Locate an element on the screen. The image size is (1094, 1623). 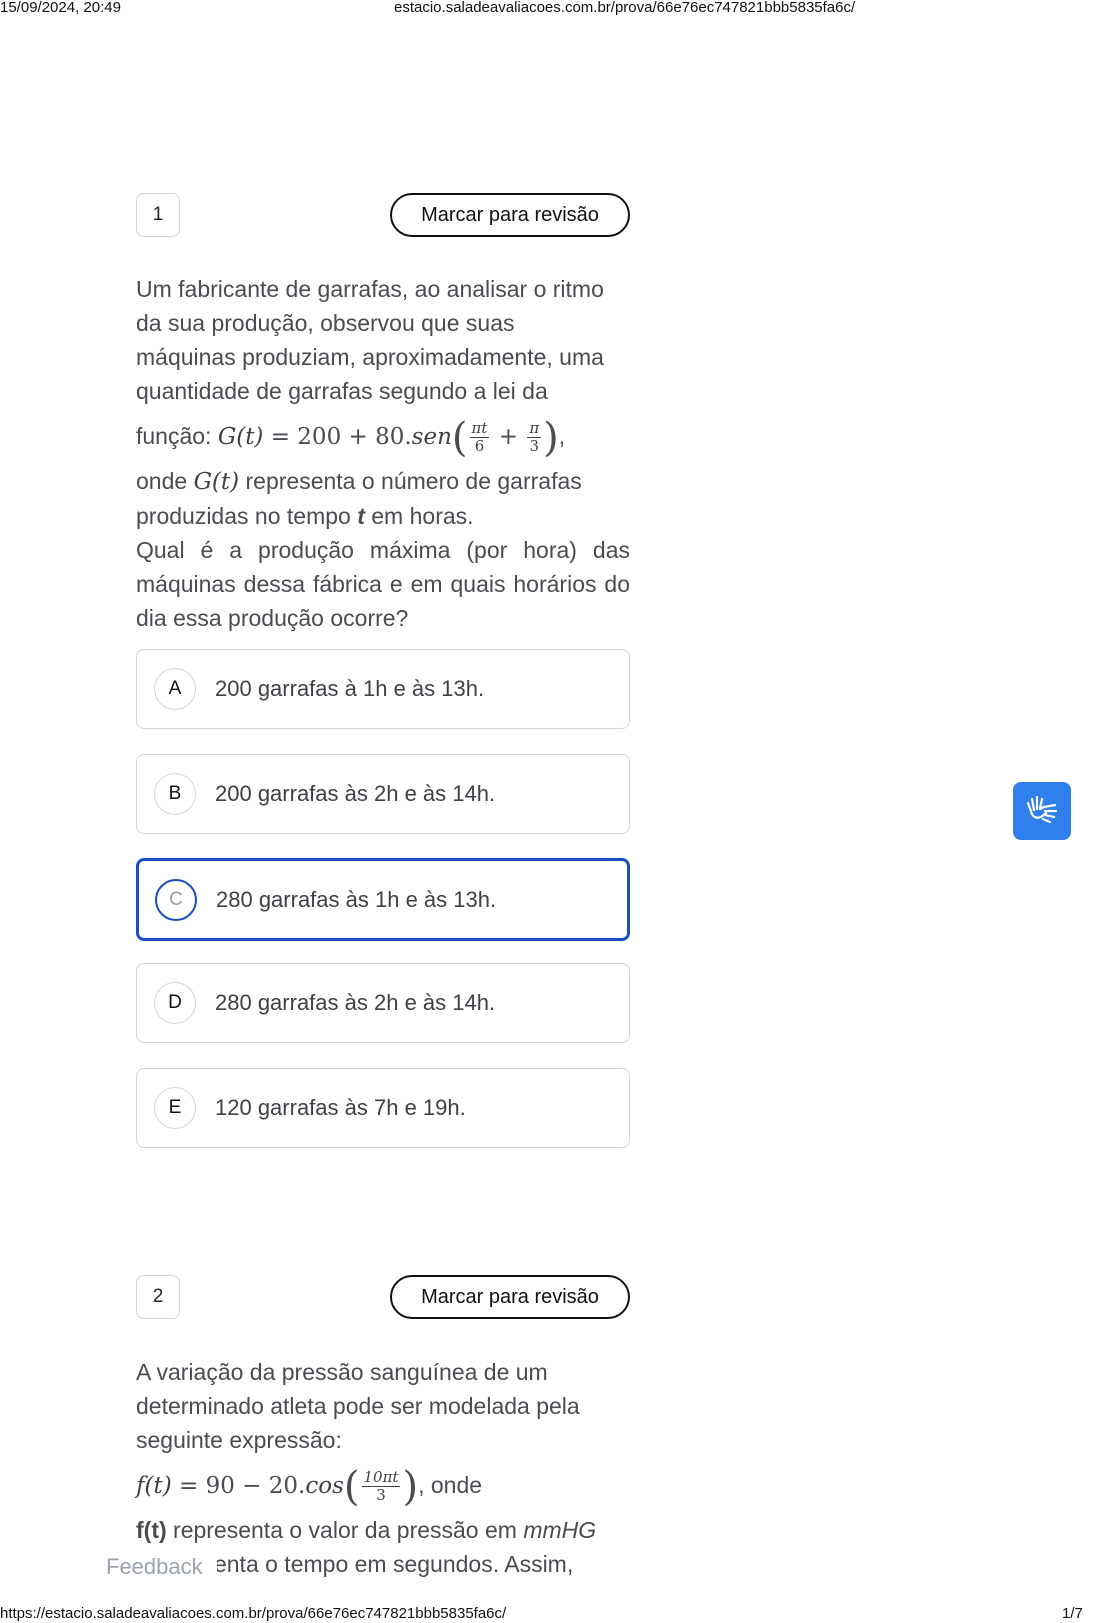
option-letter: E is located at coordinates (175, 1108).